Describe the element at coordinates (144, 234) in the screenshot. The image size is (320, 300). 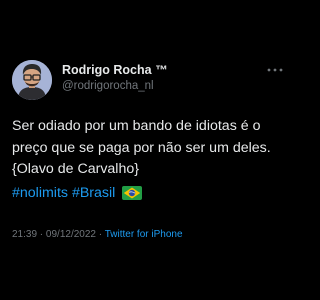
I see `tweet-source: Twitter for iPhone` at that location.